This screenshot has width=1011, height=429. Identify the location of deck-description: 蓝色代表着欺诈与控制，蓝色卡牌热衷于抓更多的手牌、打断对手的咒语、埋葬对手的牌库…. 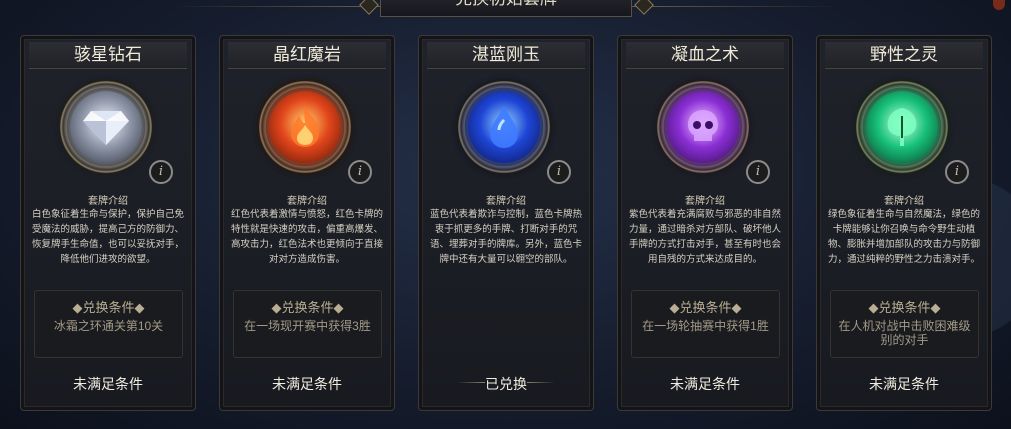
(505, 237).